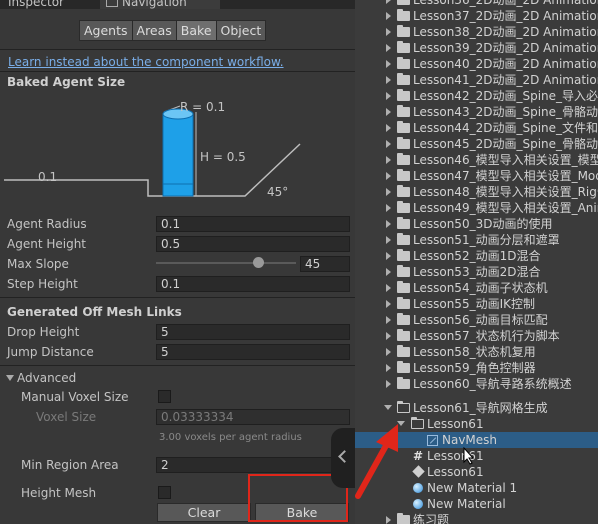 The height and width of the screenshot is (524, 598). What do you see at coordinates (476, 176) in the screenshot?
I see `tree-item-folder: Lesson47_模型导入相关设置_Mod` at bounding box center [476, 176].